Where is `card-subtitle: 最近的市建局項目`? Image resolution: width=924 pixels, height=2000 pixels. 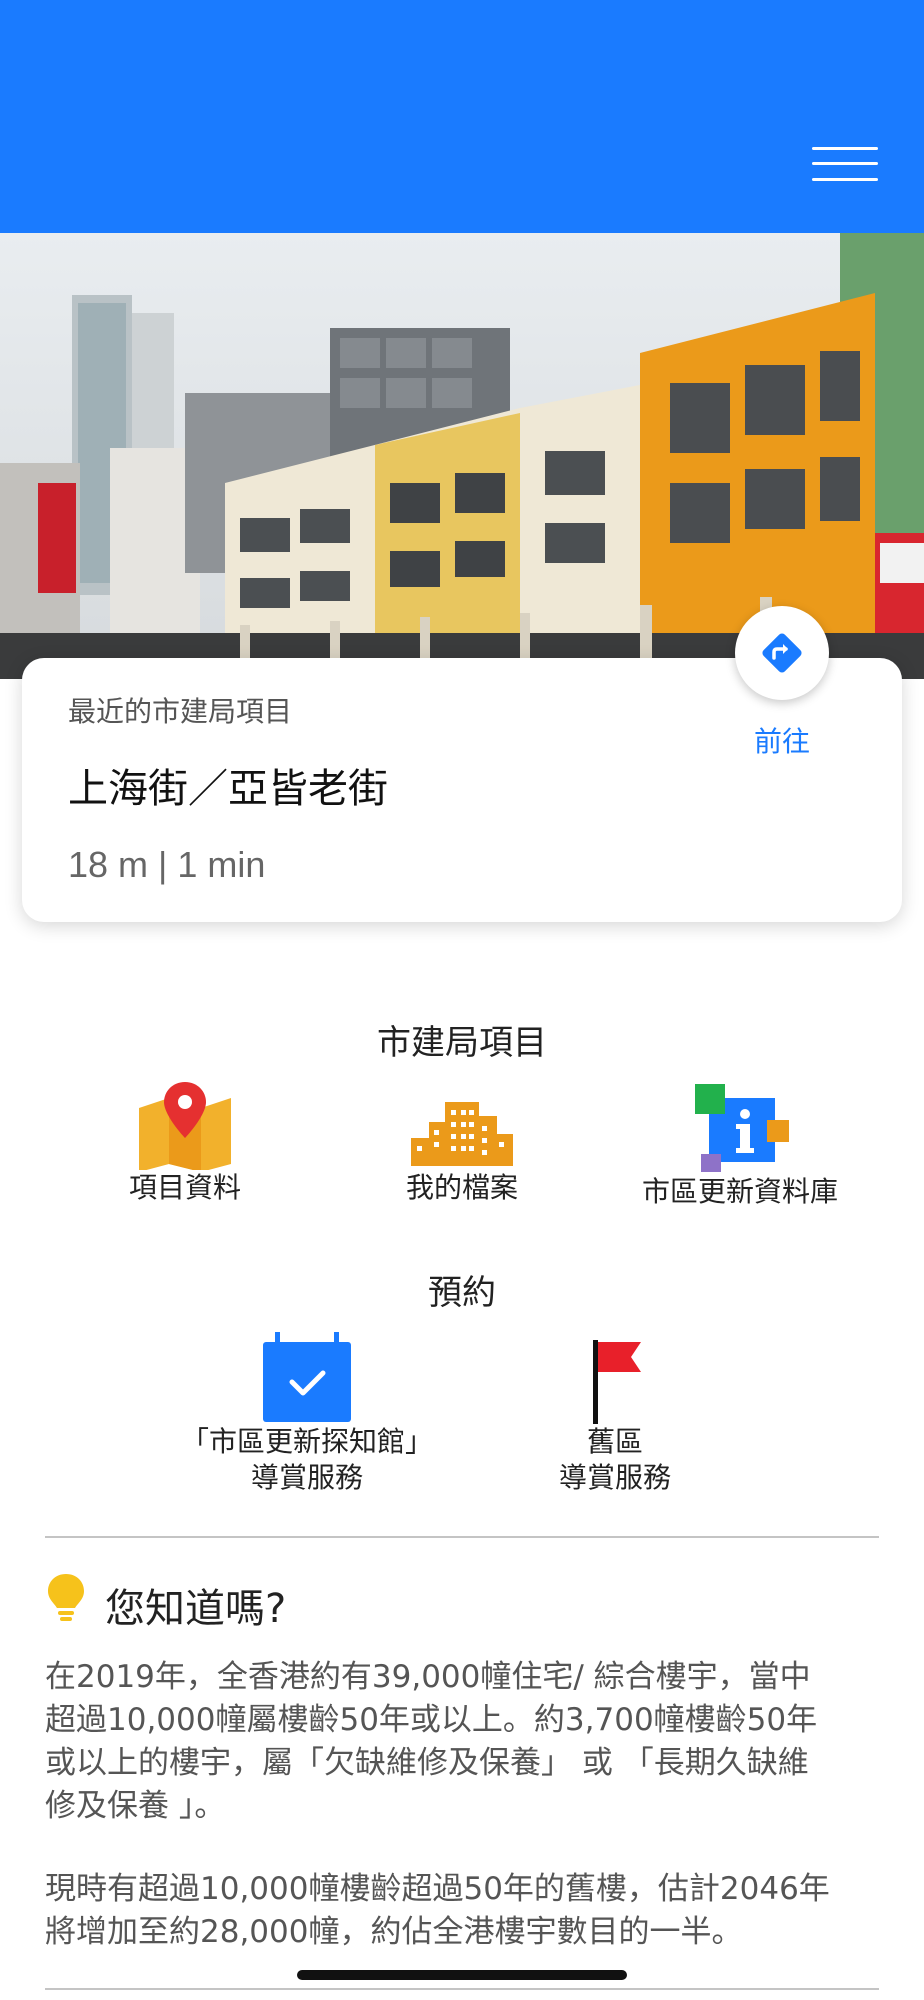 card-subtitle: 最近的市建局項目 is located at coordinates (180, 711).